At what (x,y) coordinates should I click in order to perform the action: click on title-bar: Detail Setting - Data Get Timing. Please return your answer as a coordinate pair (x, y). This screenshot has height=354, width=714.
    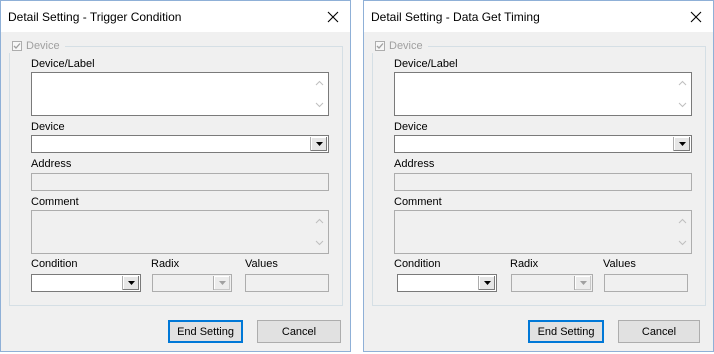
    Looking at the image, I should click on (538, 16).